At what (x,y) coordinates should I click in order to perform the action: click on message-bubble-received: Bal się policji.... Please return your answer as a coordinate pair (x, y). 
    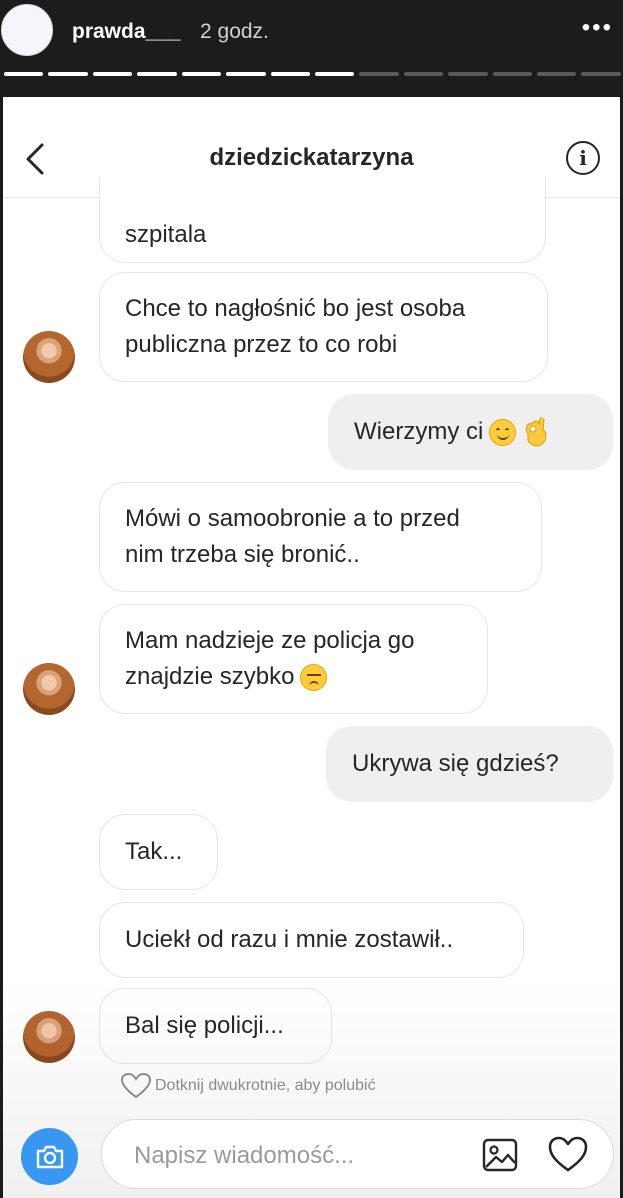
    Looking at the image, I should click on (215, 1026).